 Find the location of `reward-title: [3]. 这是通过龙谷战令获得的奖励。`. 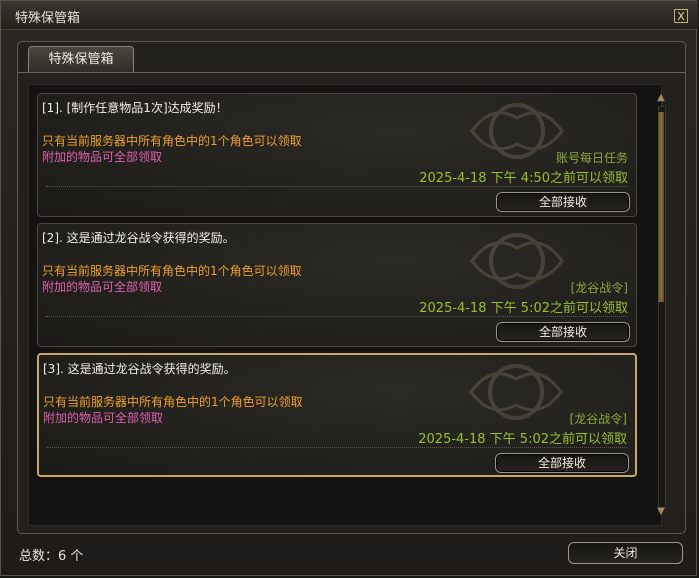

reward-title: [3]. 这是通过龙谷战令获得的奖励。 is located at coordinates (139, 369).